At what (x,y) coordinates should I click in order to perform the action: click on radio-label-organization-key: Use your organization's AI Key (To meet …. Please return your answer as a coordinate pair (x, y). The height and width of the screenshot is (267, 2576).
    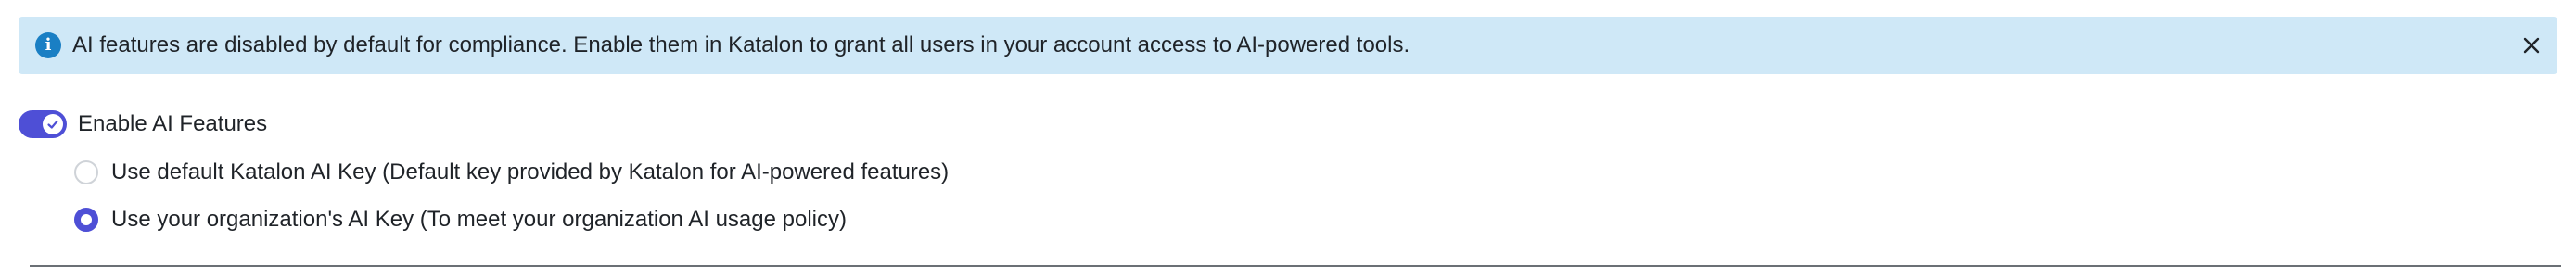
    Looking at the image, I should click on (479, 219).